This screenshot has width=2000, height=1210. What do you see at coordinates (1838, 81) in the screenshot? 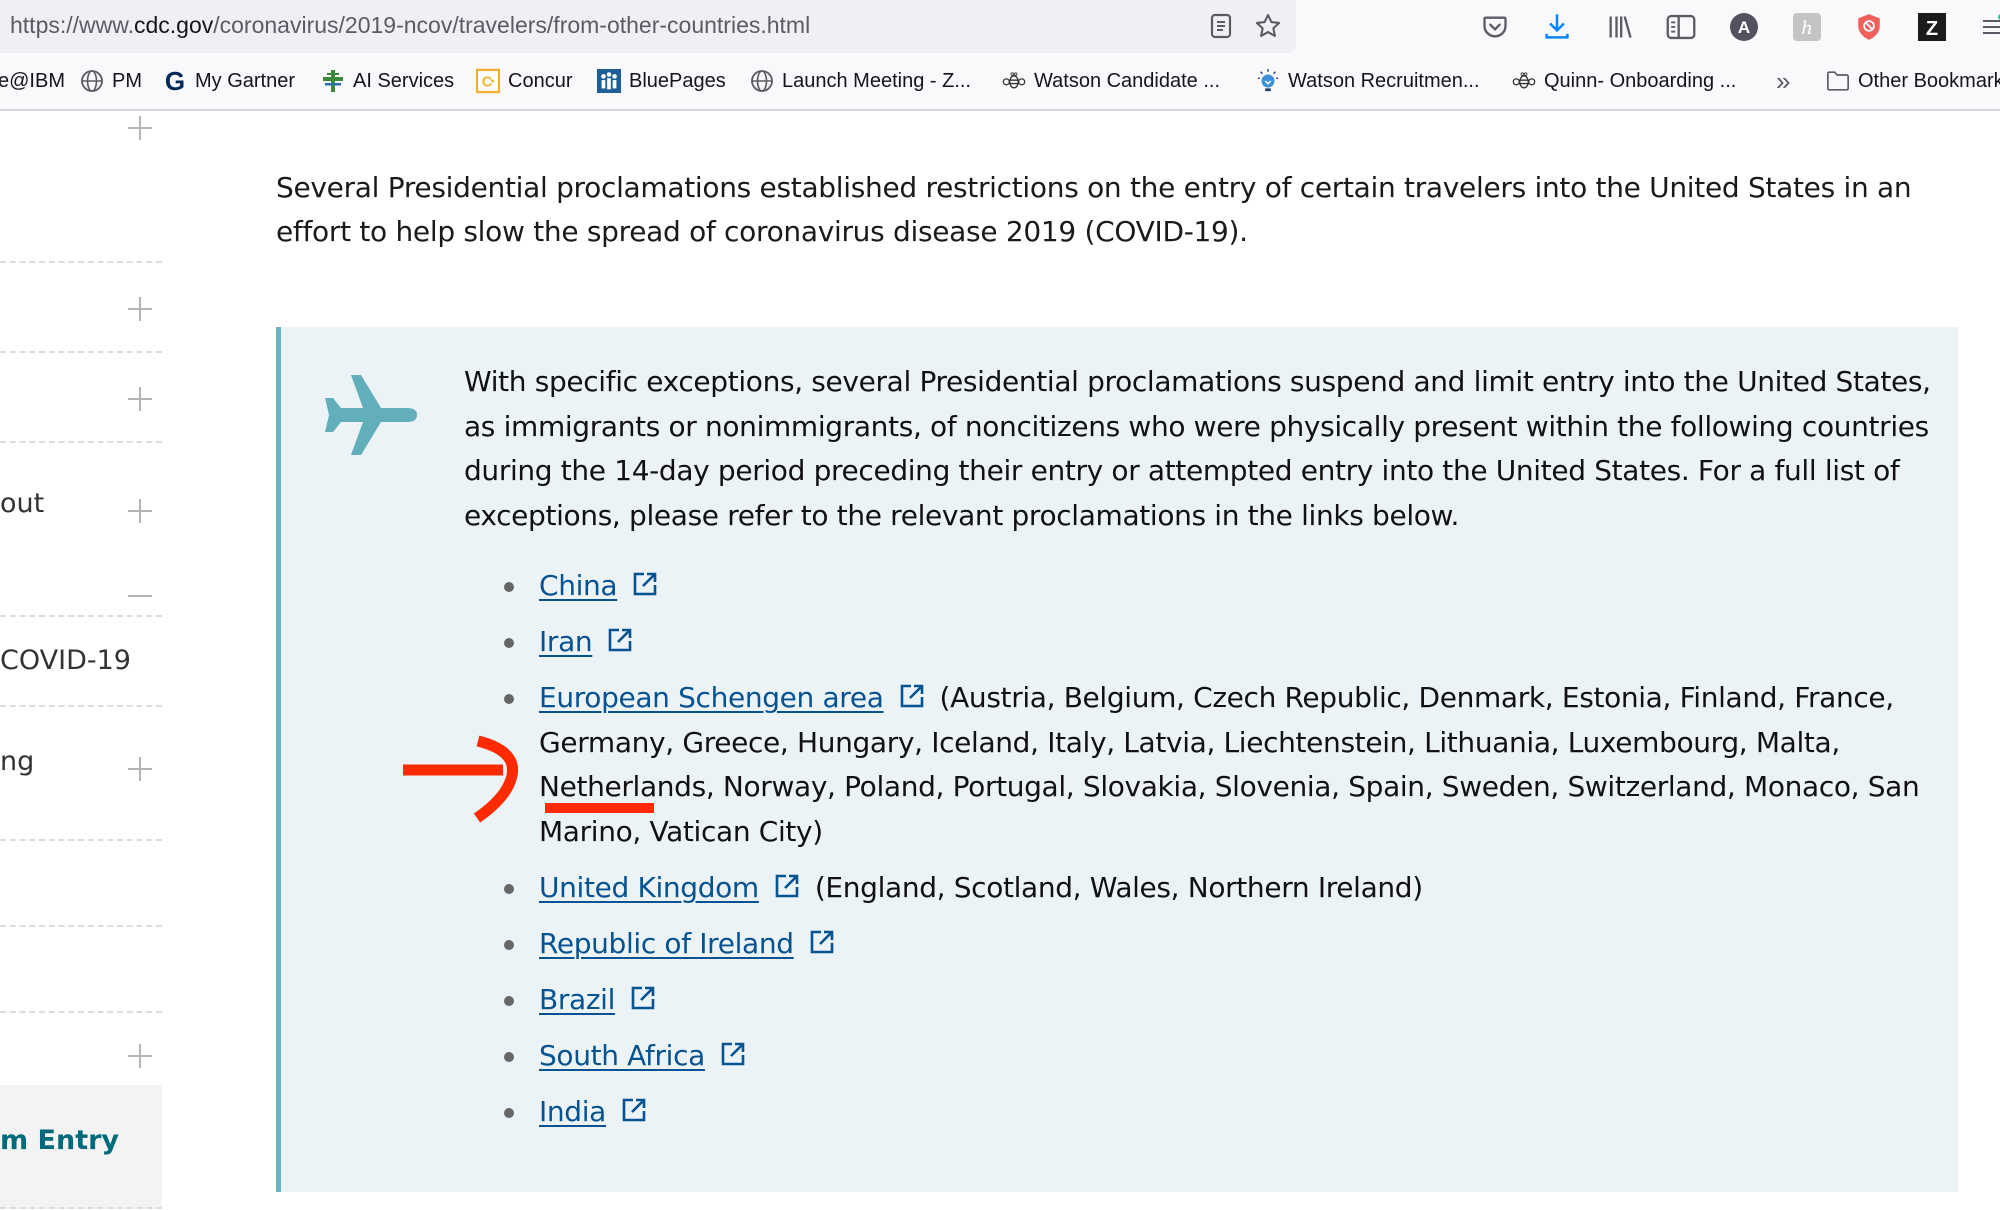
I see `folder-icon` at bounding box center [1838, 81].